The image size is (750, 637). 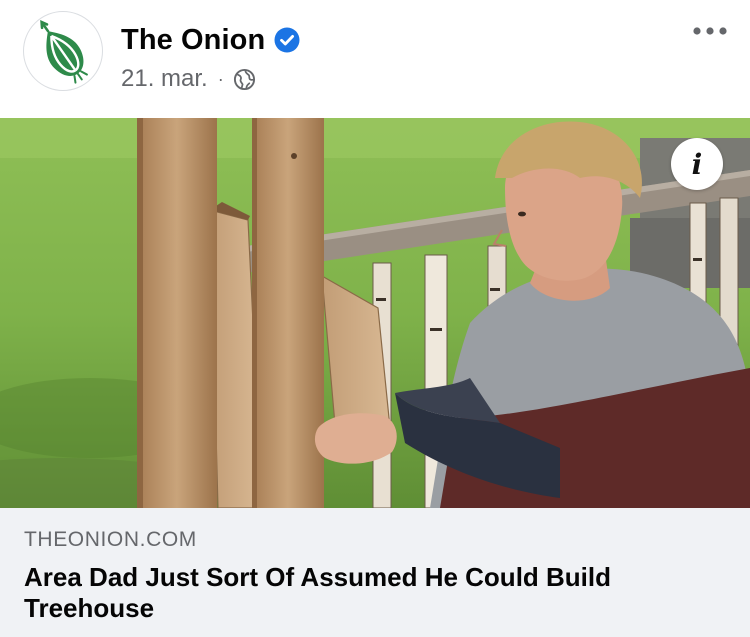 I want to click on globe-icon, so click(x=244, y=79).